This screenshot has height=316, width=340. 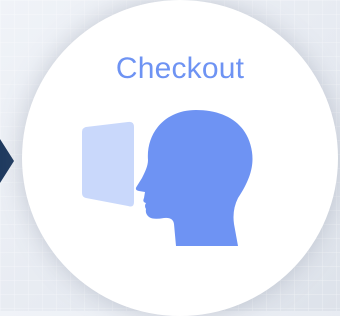 I want to click on checkout-title: Checkout, so click(x=180, y=68).